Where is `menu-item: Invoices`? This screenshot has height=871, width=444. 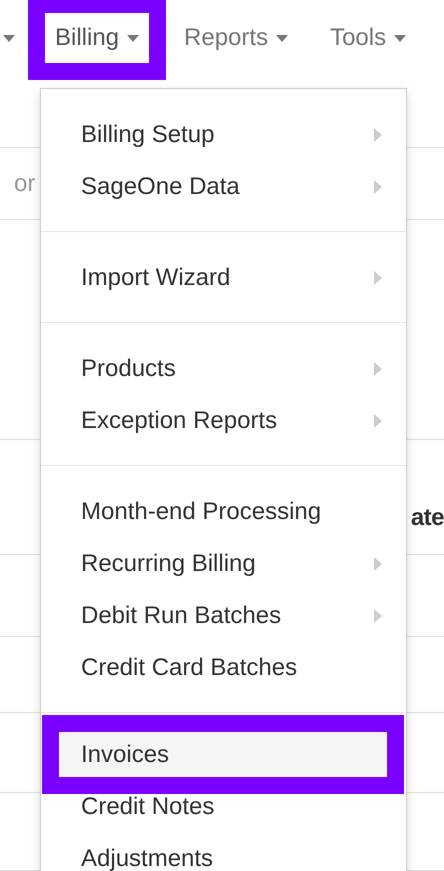 menu-item: Invoices is located at coordinates (223, 754).